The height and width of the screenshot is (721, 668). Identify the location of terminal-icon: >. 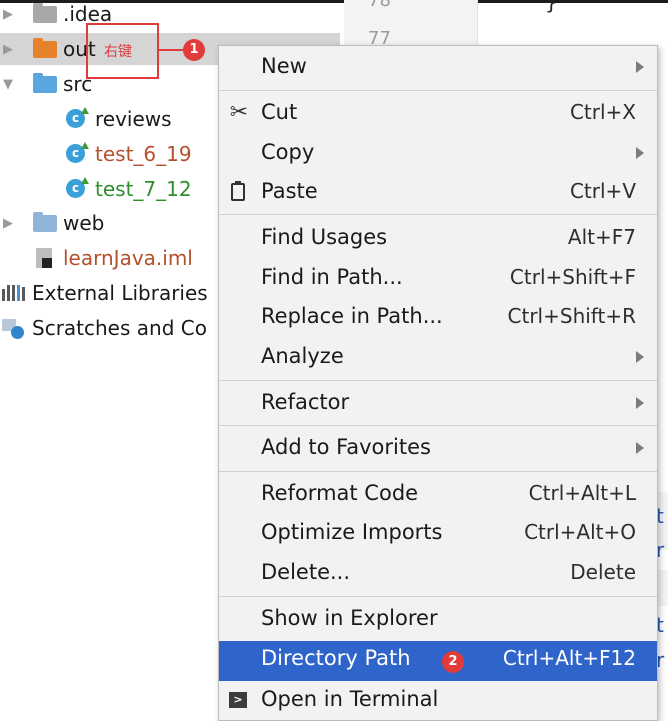
(238, 700).